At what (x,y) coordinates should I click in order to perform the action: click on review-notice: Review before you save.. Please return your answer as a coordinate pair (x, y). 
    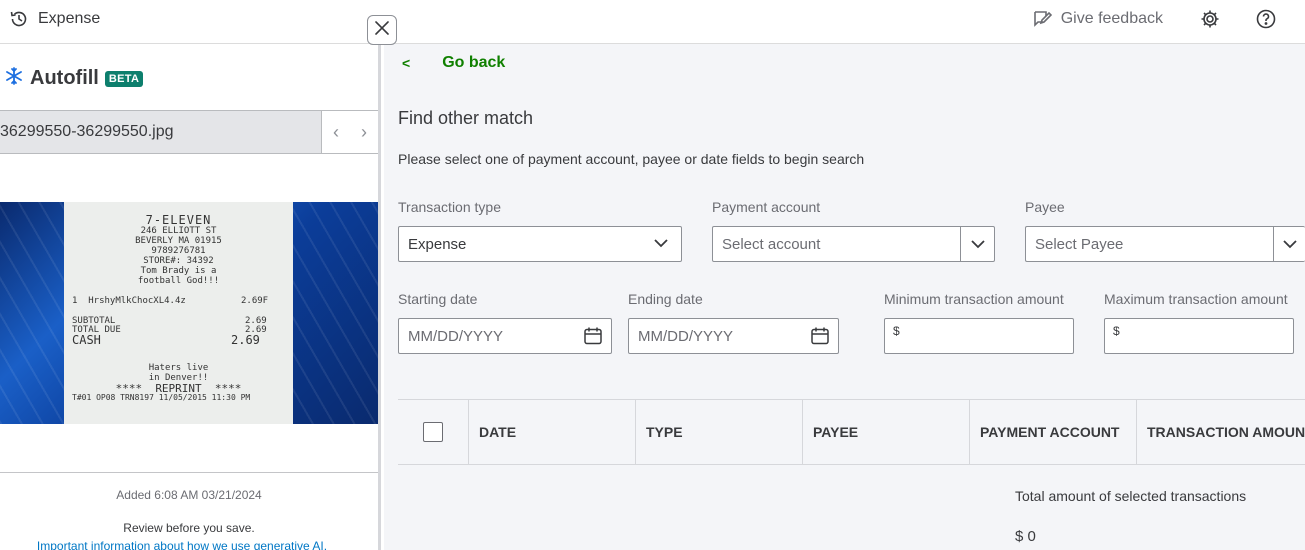
    Looking at the image, I should click on (189, 528).